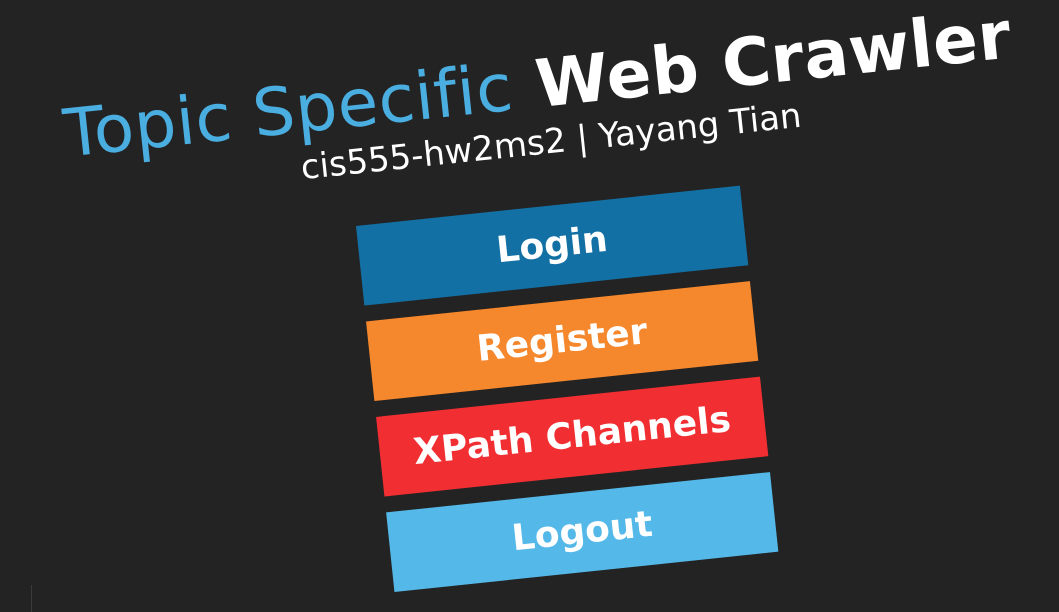 This screenshot has height=612, width=1059. Describe the element at coordinates (31, 598) in the screenshot. I see `divider` at that location.